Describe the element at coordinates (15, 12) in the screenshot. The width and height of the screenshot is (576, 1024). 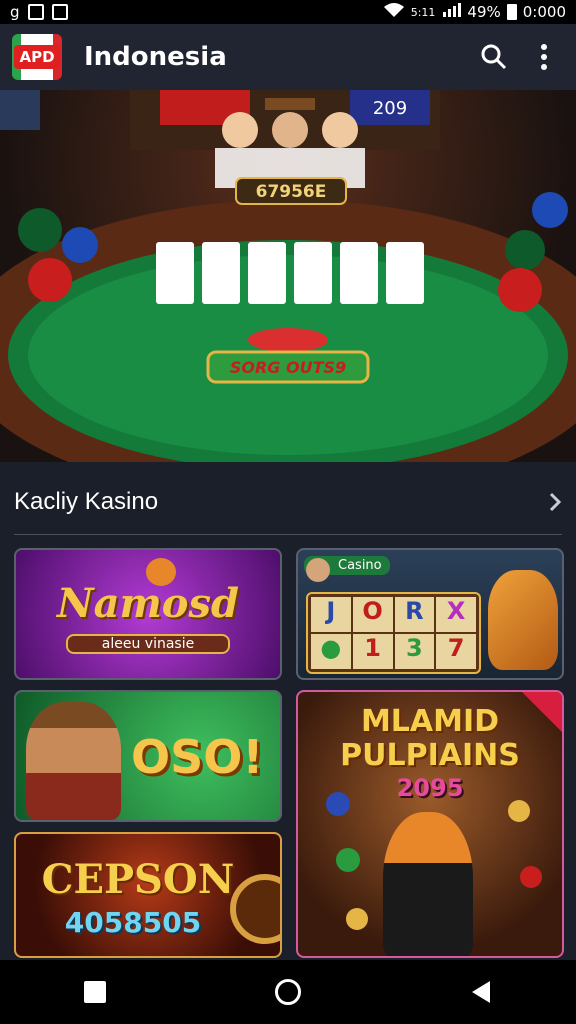
I see `status-g: g` at that location.